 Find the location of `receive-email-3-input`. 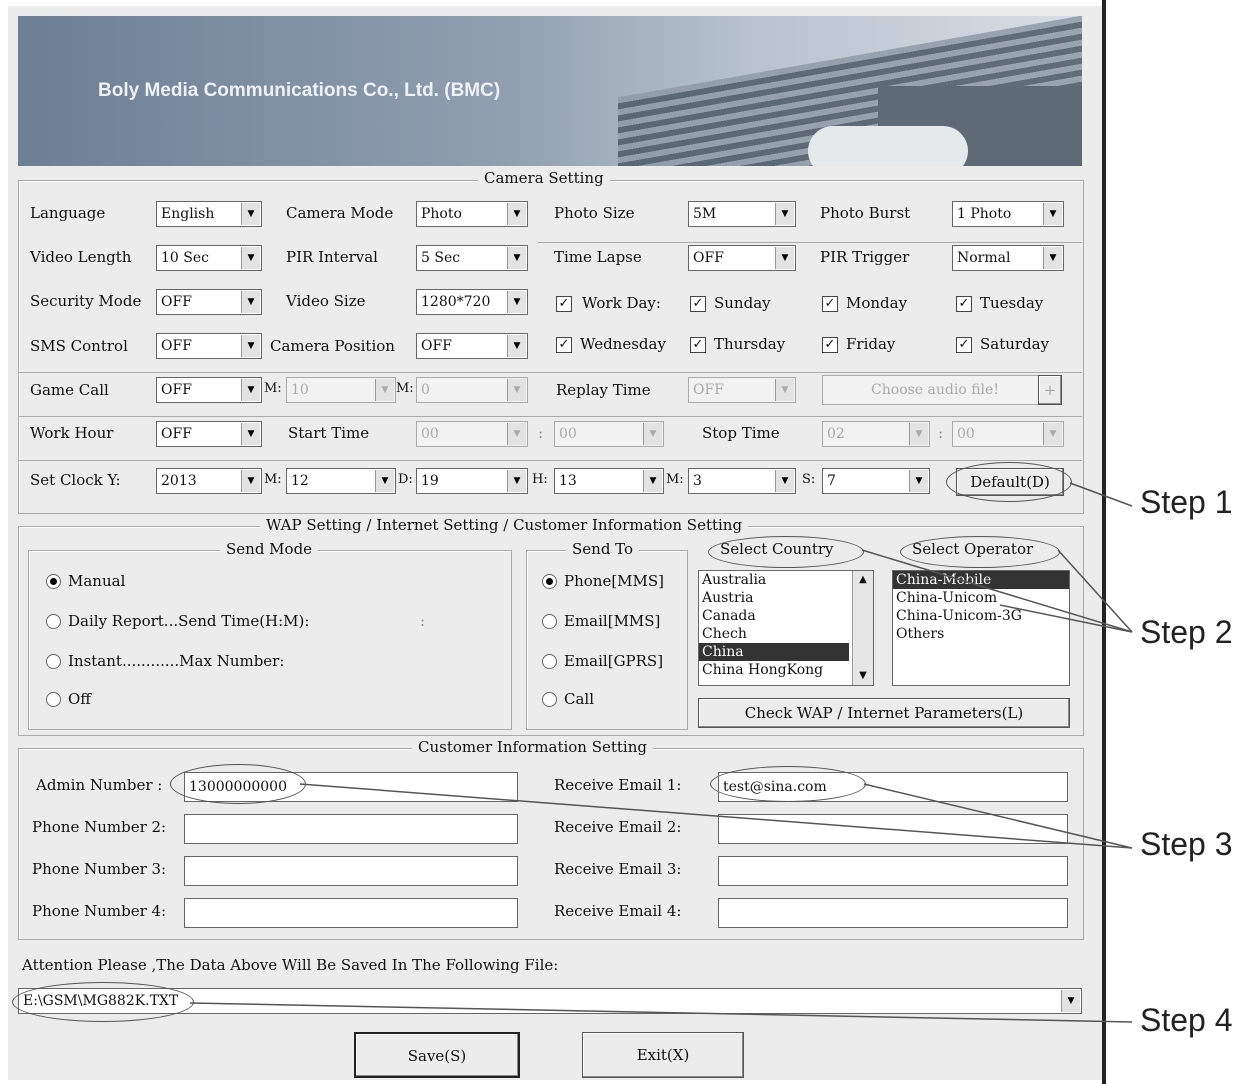

receive-email-3-input is located at coordinates (893, 871).